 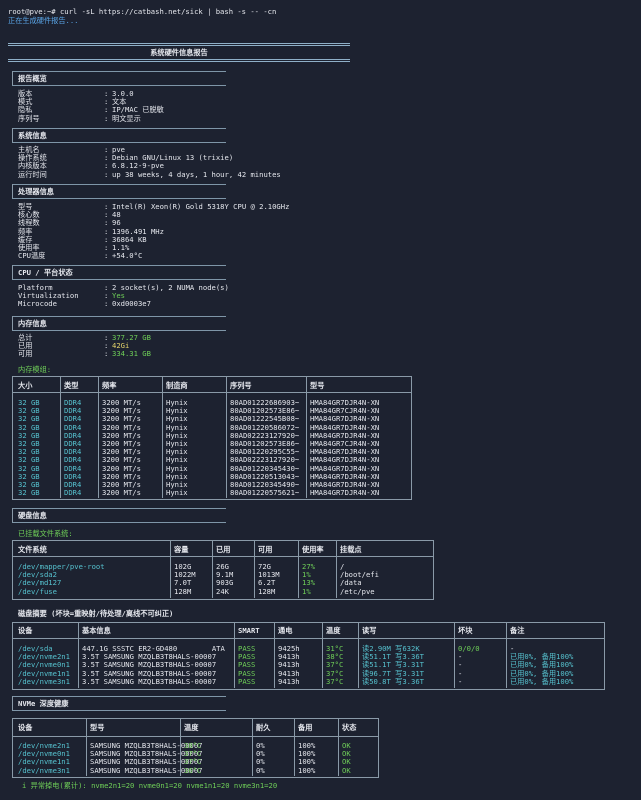 I want to click on mounted-fs-label: 已挂载文件系统:, so click(x=45, y=533).